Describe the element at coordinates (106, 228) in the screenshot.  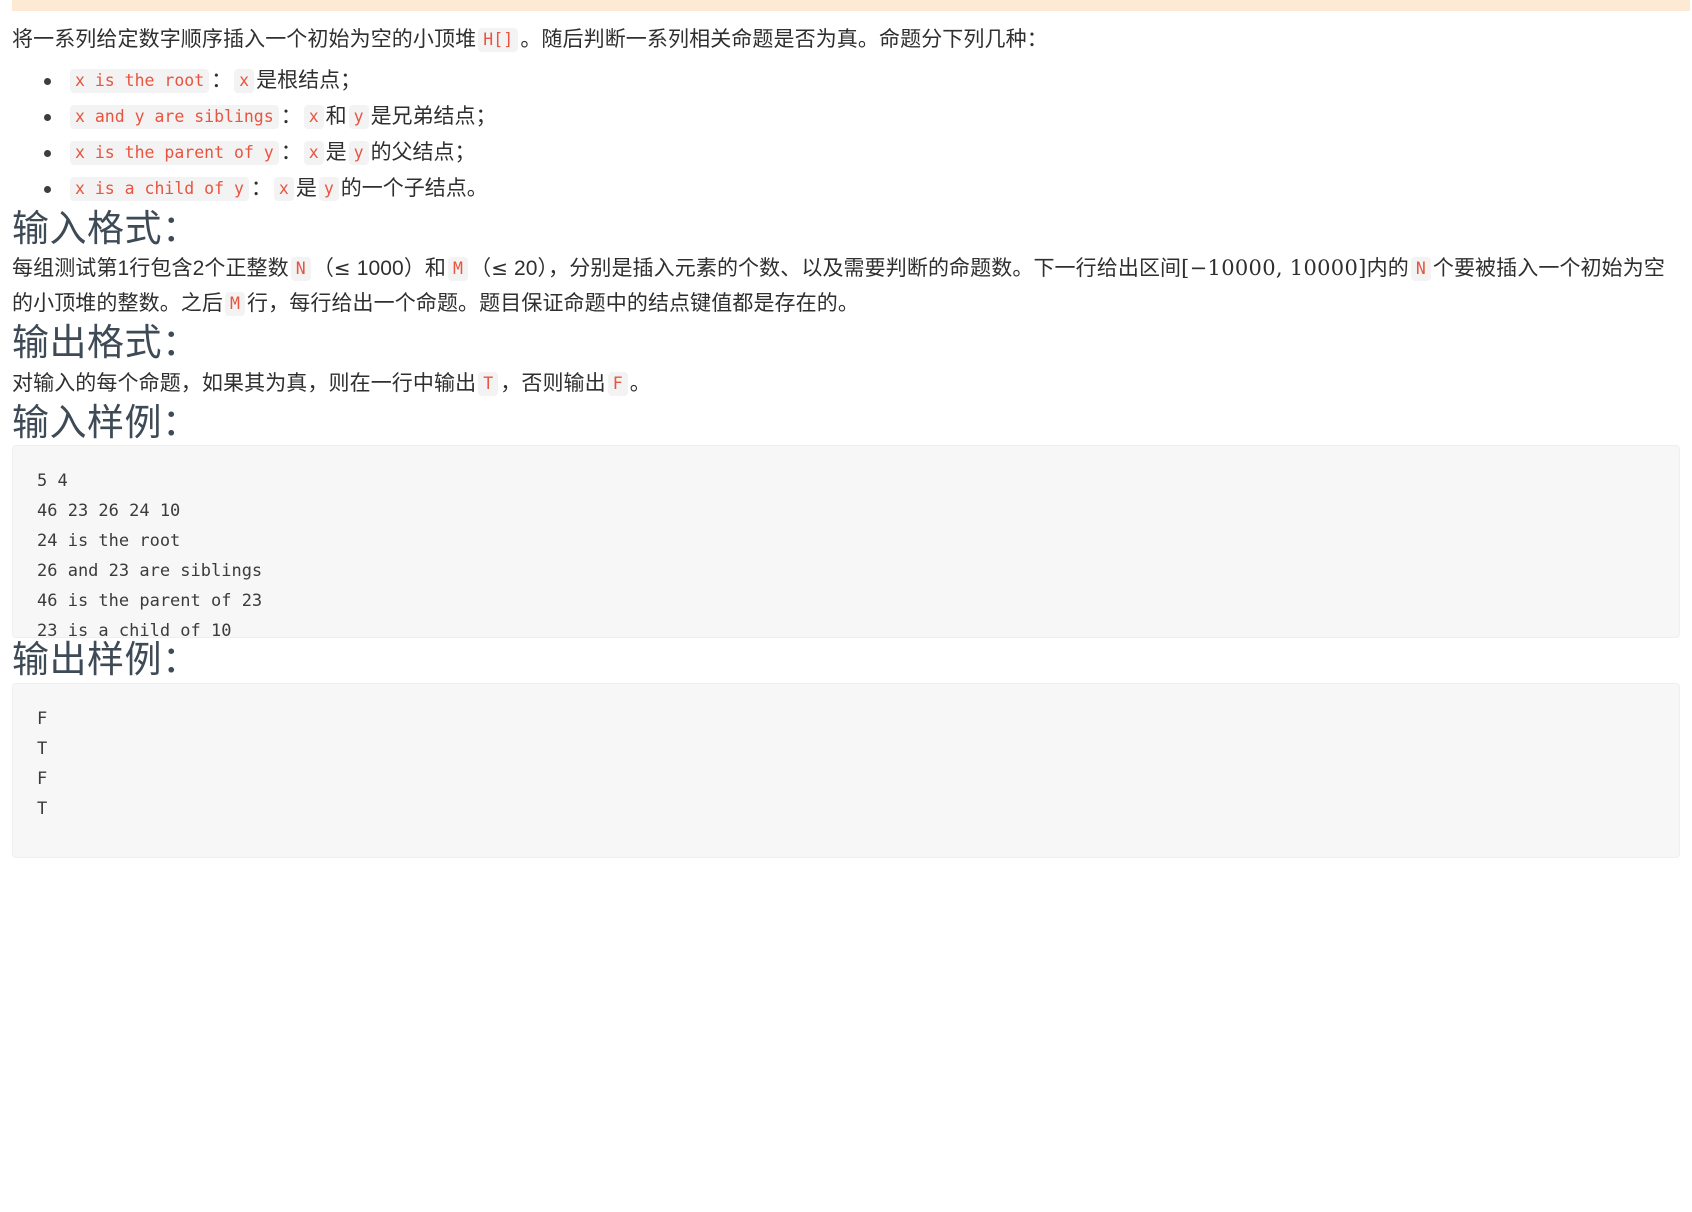
I see `heading-input-format: 输入格式：` at that location.